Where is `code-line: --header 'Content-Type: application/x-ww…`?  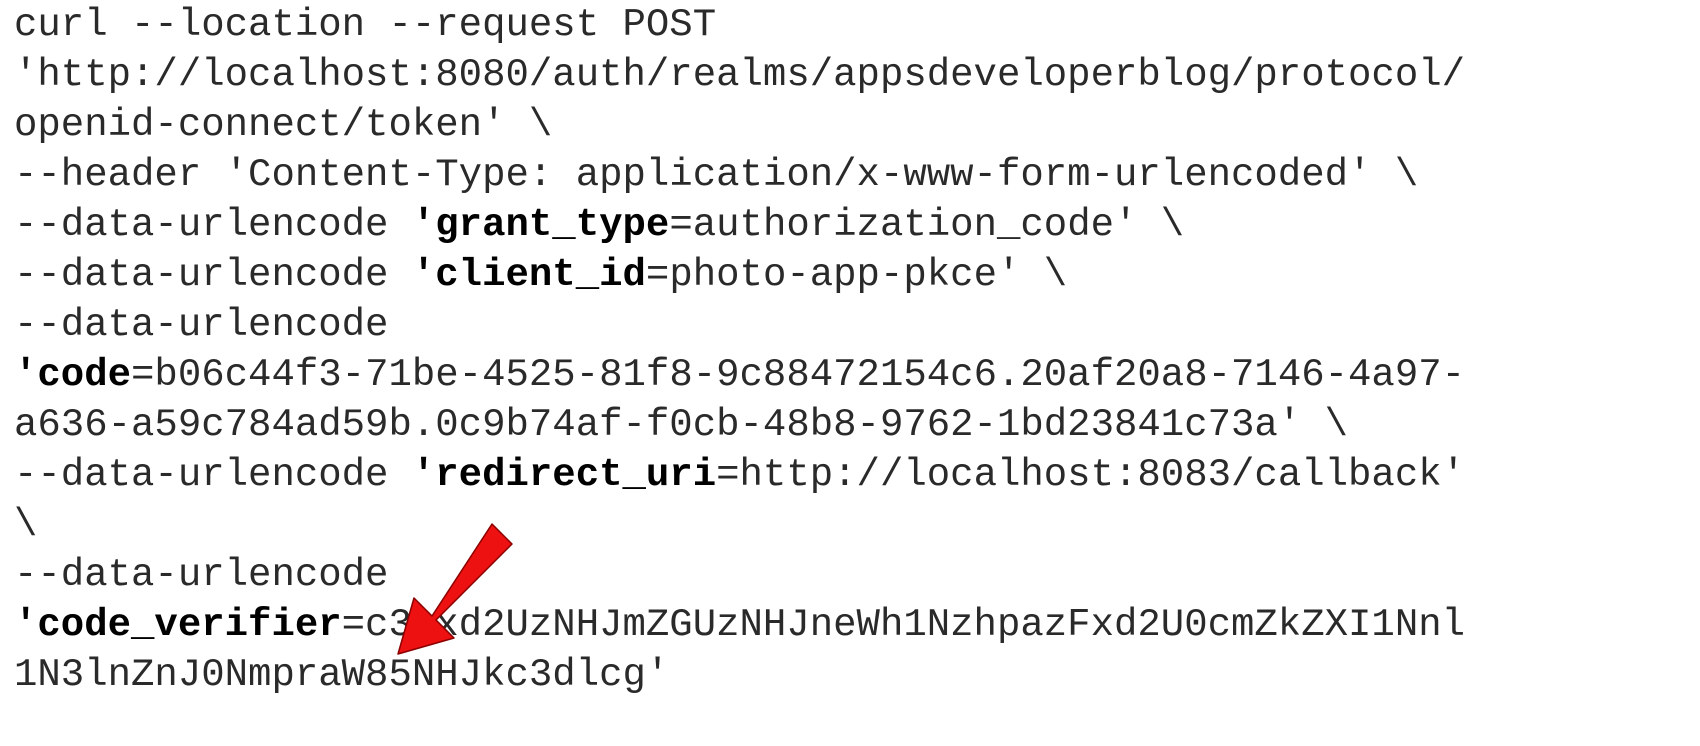 code-line: --header 'Content-Type: application/x-ww… is located at coordinates (716, 175).